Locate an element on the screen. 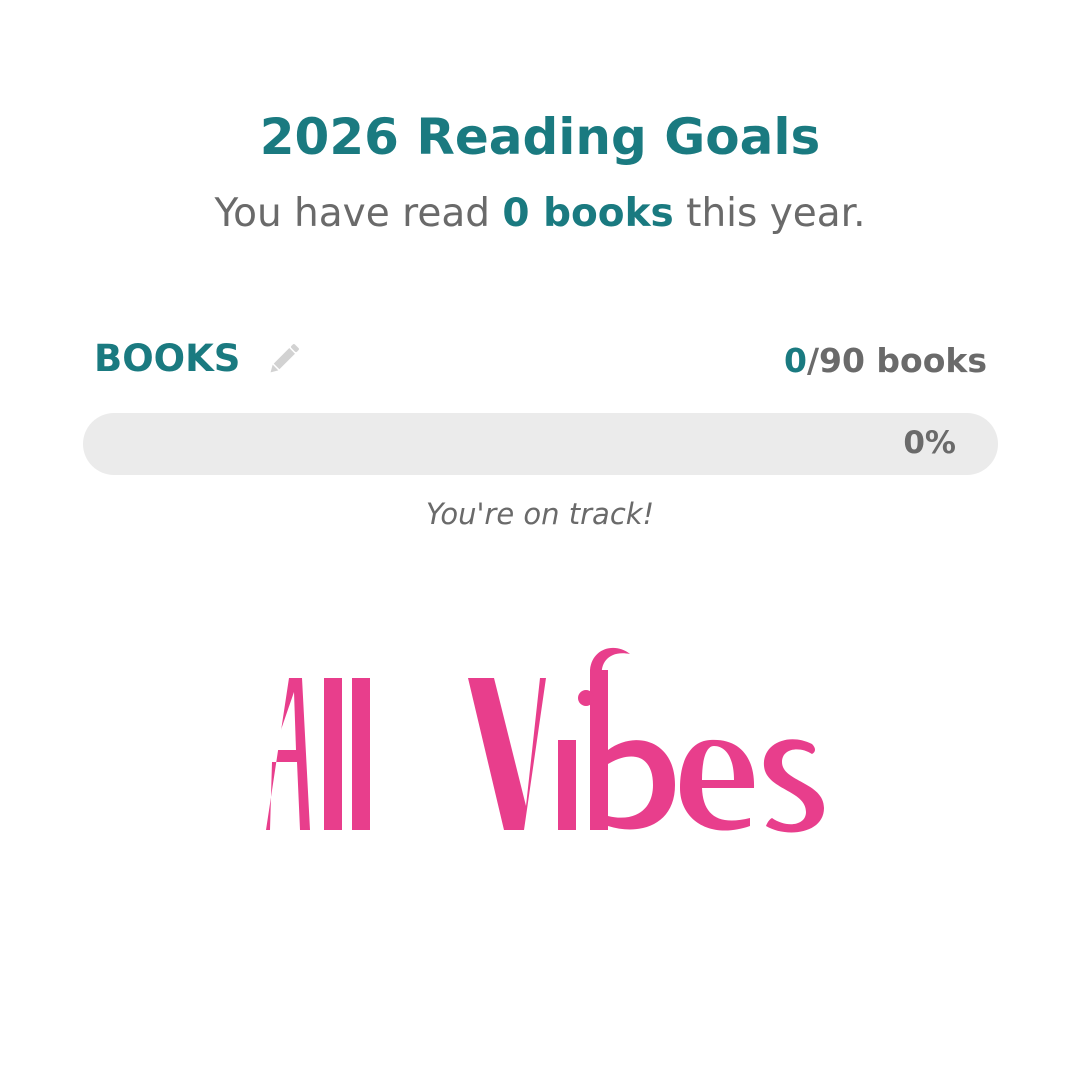 The height and width of the screenshot is (1080, 1080). books-progress-bar: 0% is located at coordinates (540, 444).